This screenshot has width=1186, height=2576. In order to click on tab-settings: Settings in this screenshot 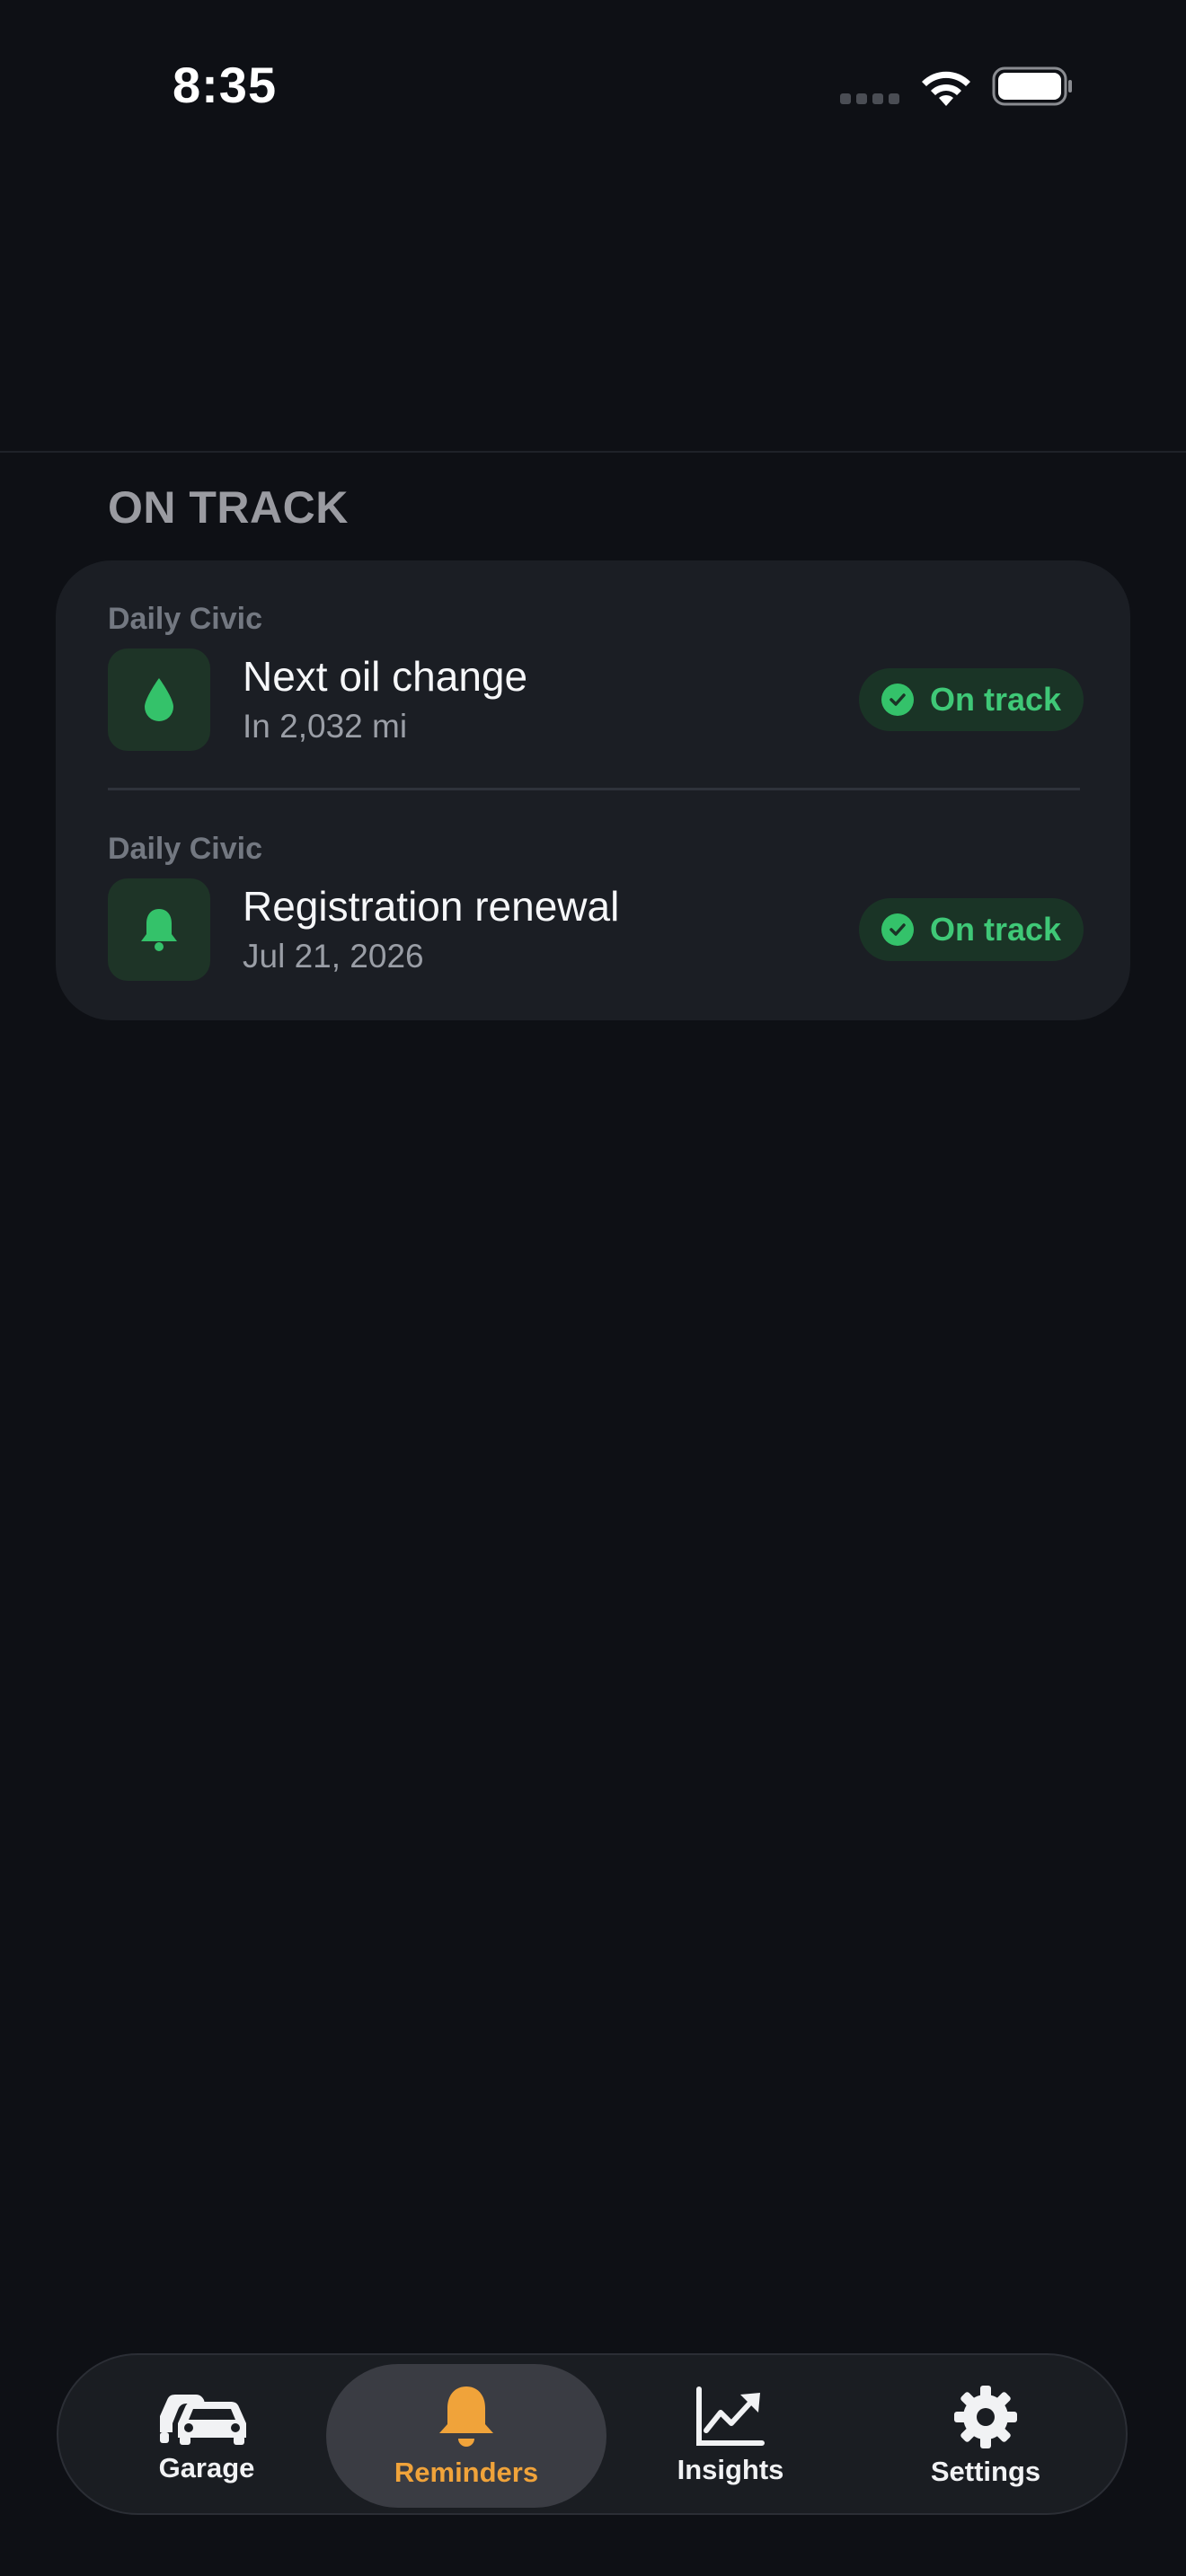, I will do `click(985, 2436)`.